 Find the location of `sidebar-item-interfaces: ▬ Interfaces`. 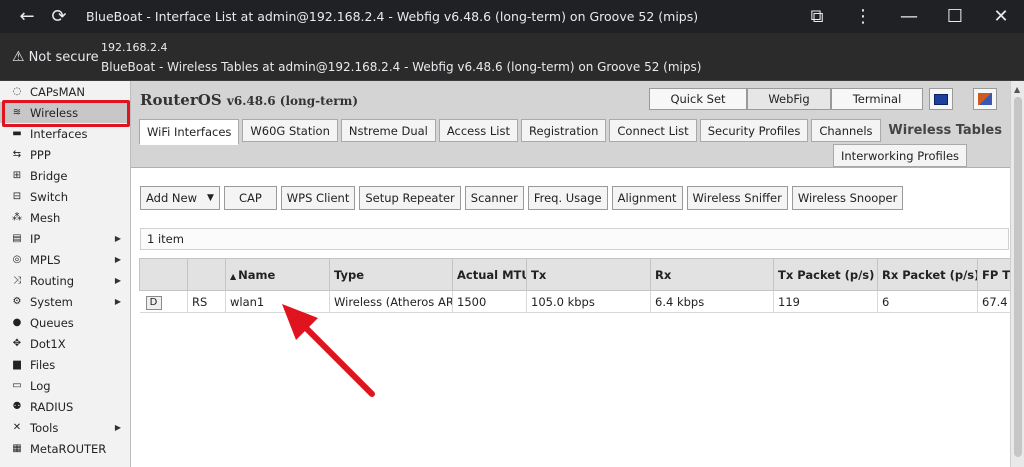

sidebar-item-interfaces: ▬ Interfaces is located at coordinates (65, 133).